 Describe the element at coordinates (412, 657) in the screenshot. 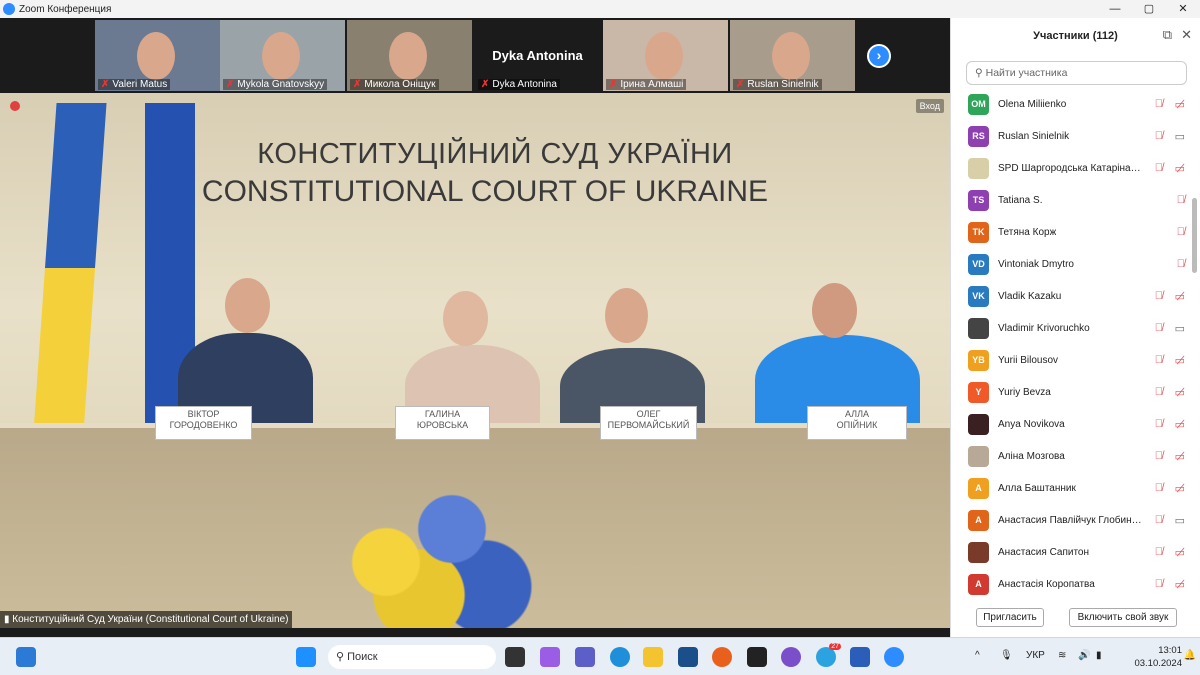

I see `taskbar-search: ⚲ Поиск` at that location.